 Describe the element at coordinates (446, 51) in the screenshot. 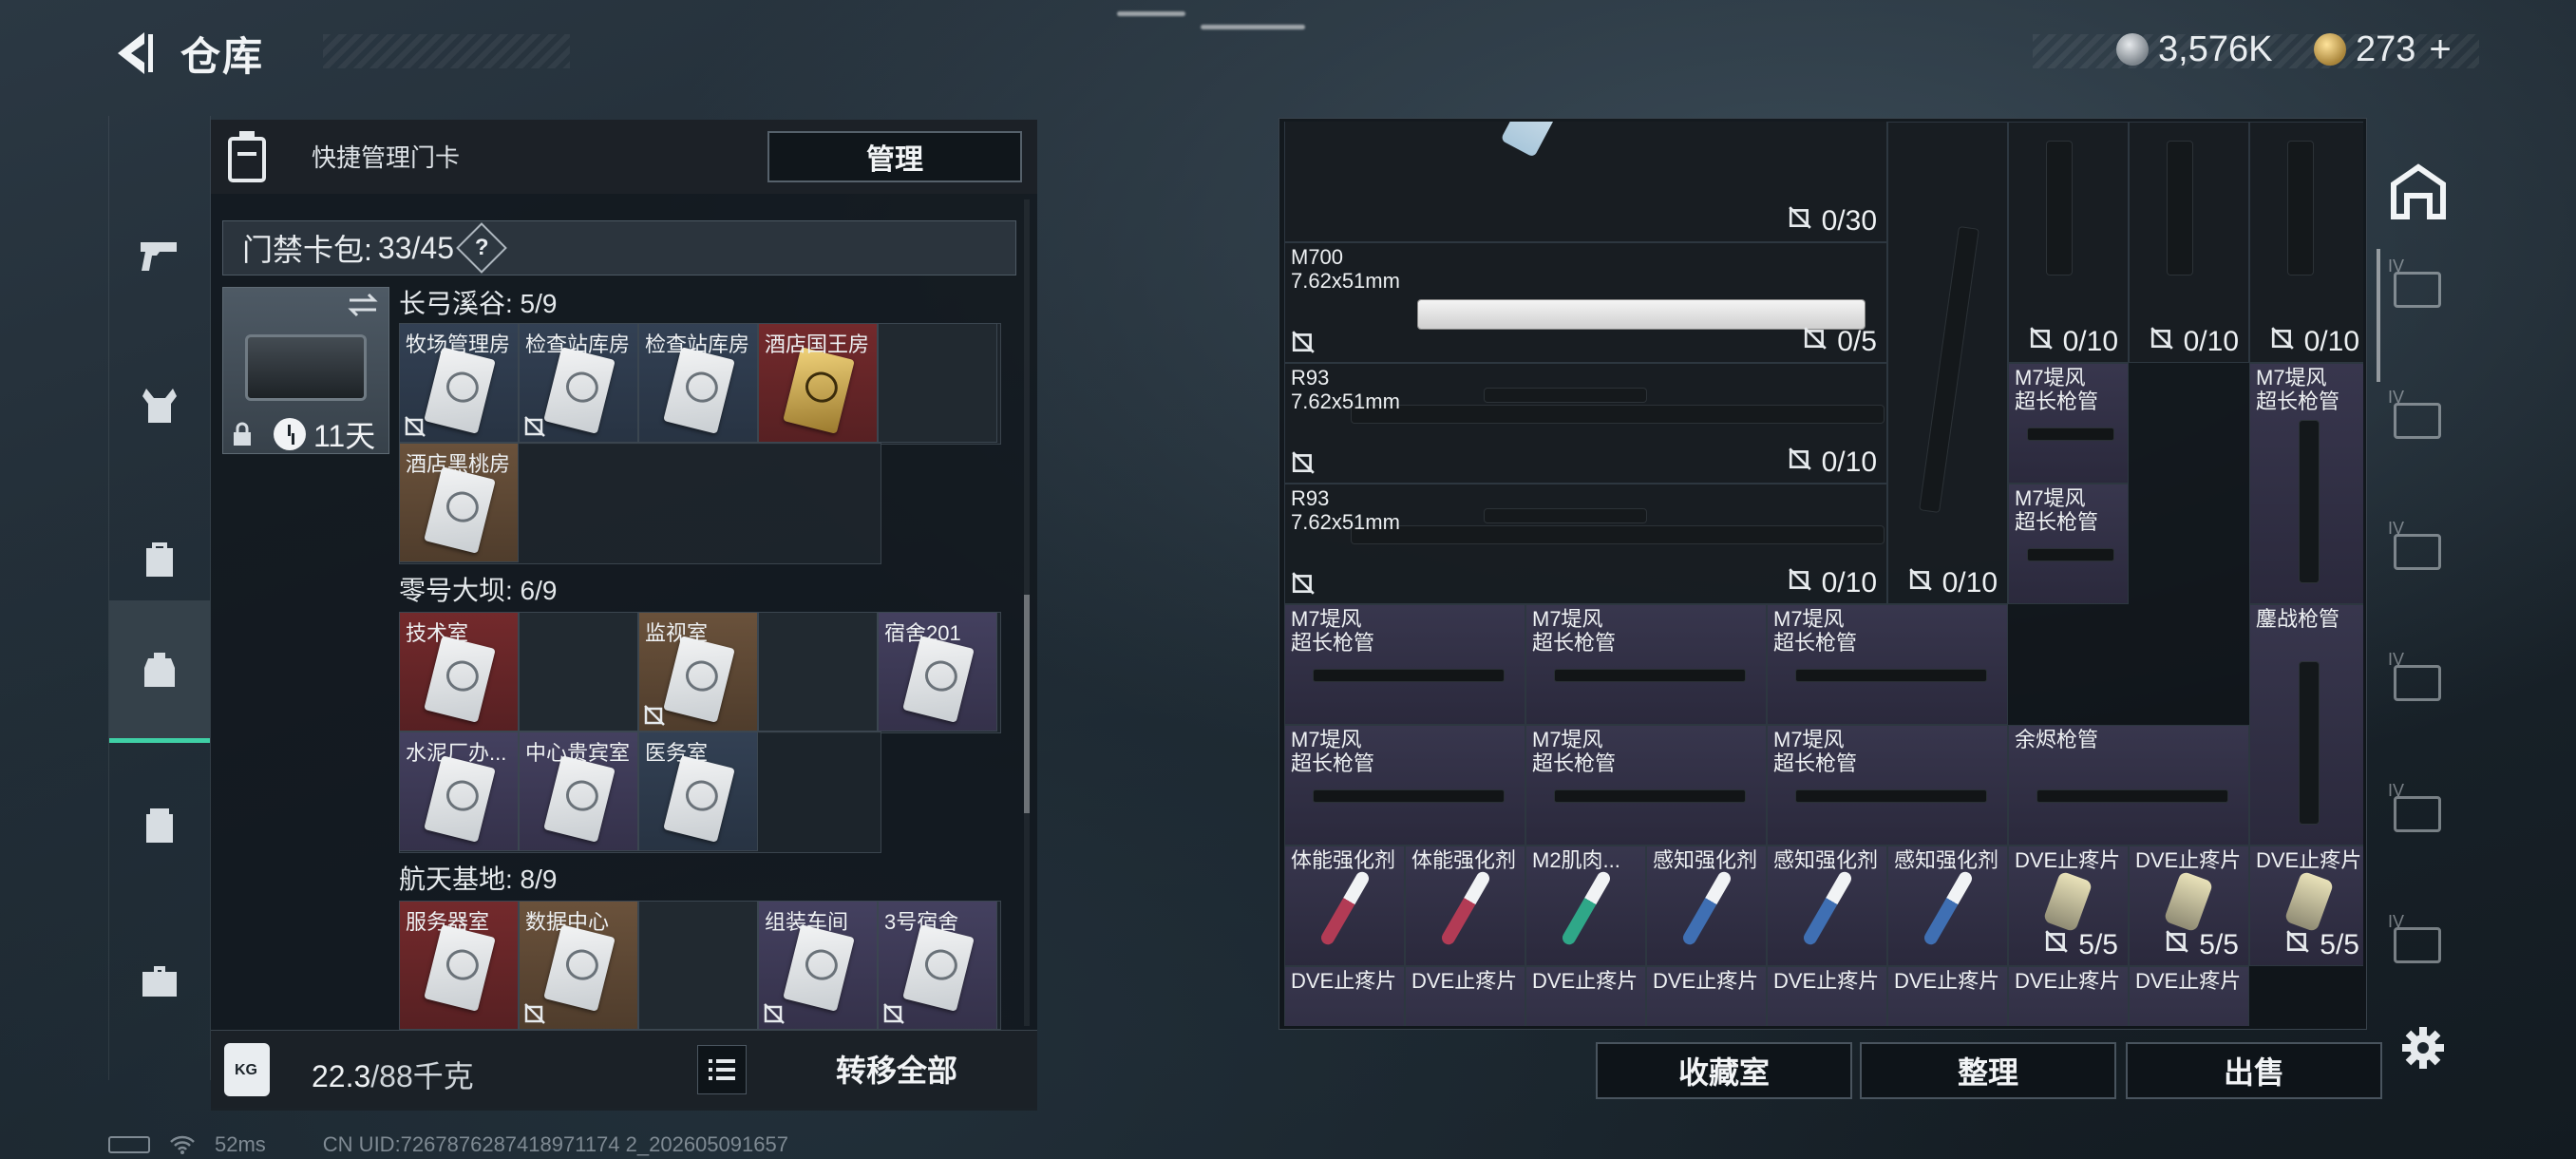

I see `header-decor` at that location.